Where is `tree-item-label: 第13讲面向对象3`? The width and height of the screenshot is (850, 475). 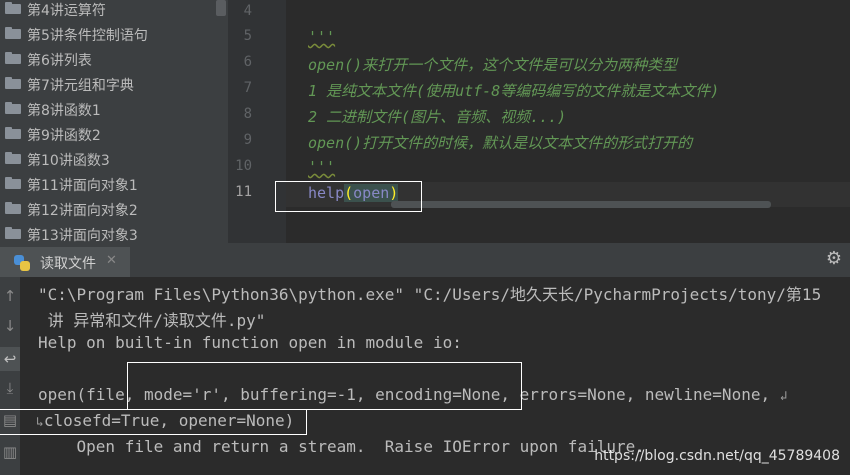 tree-item-label: 第13讲面向对象3 is located at coordinates (82, 235).